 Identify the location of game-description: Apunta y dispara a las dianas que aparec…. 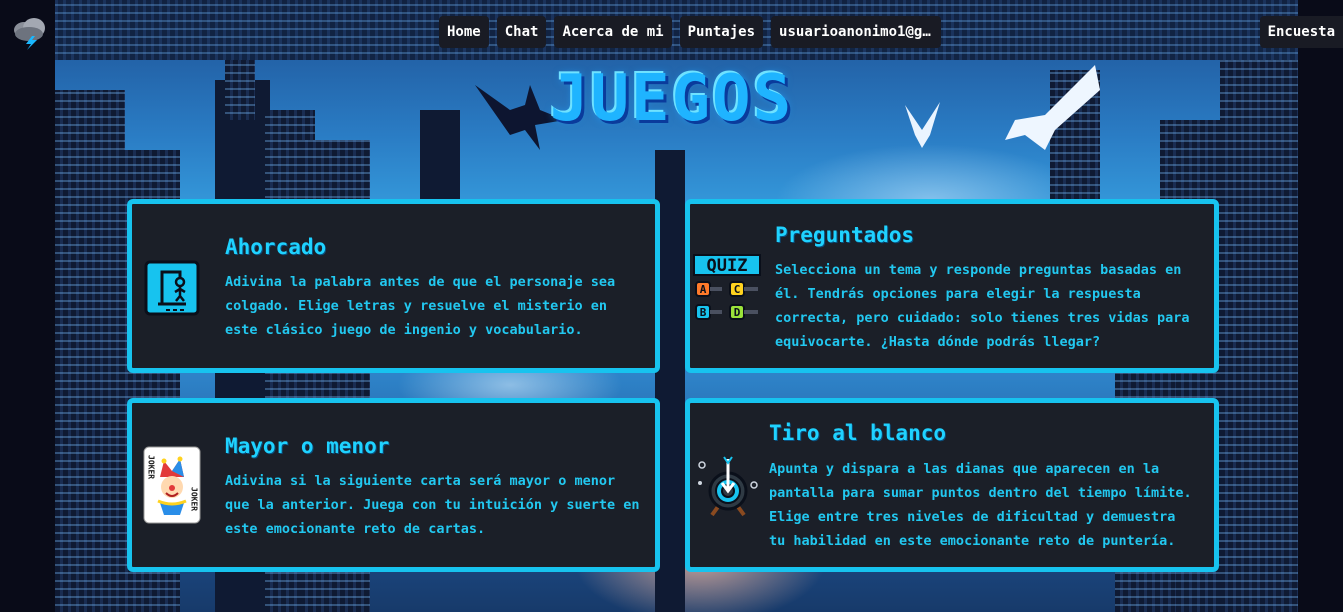
(980, 505).